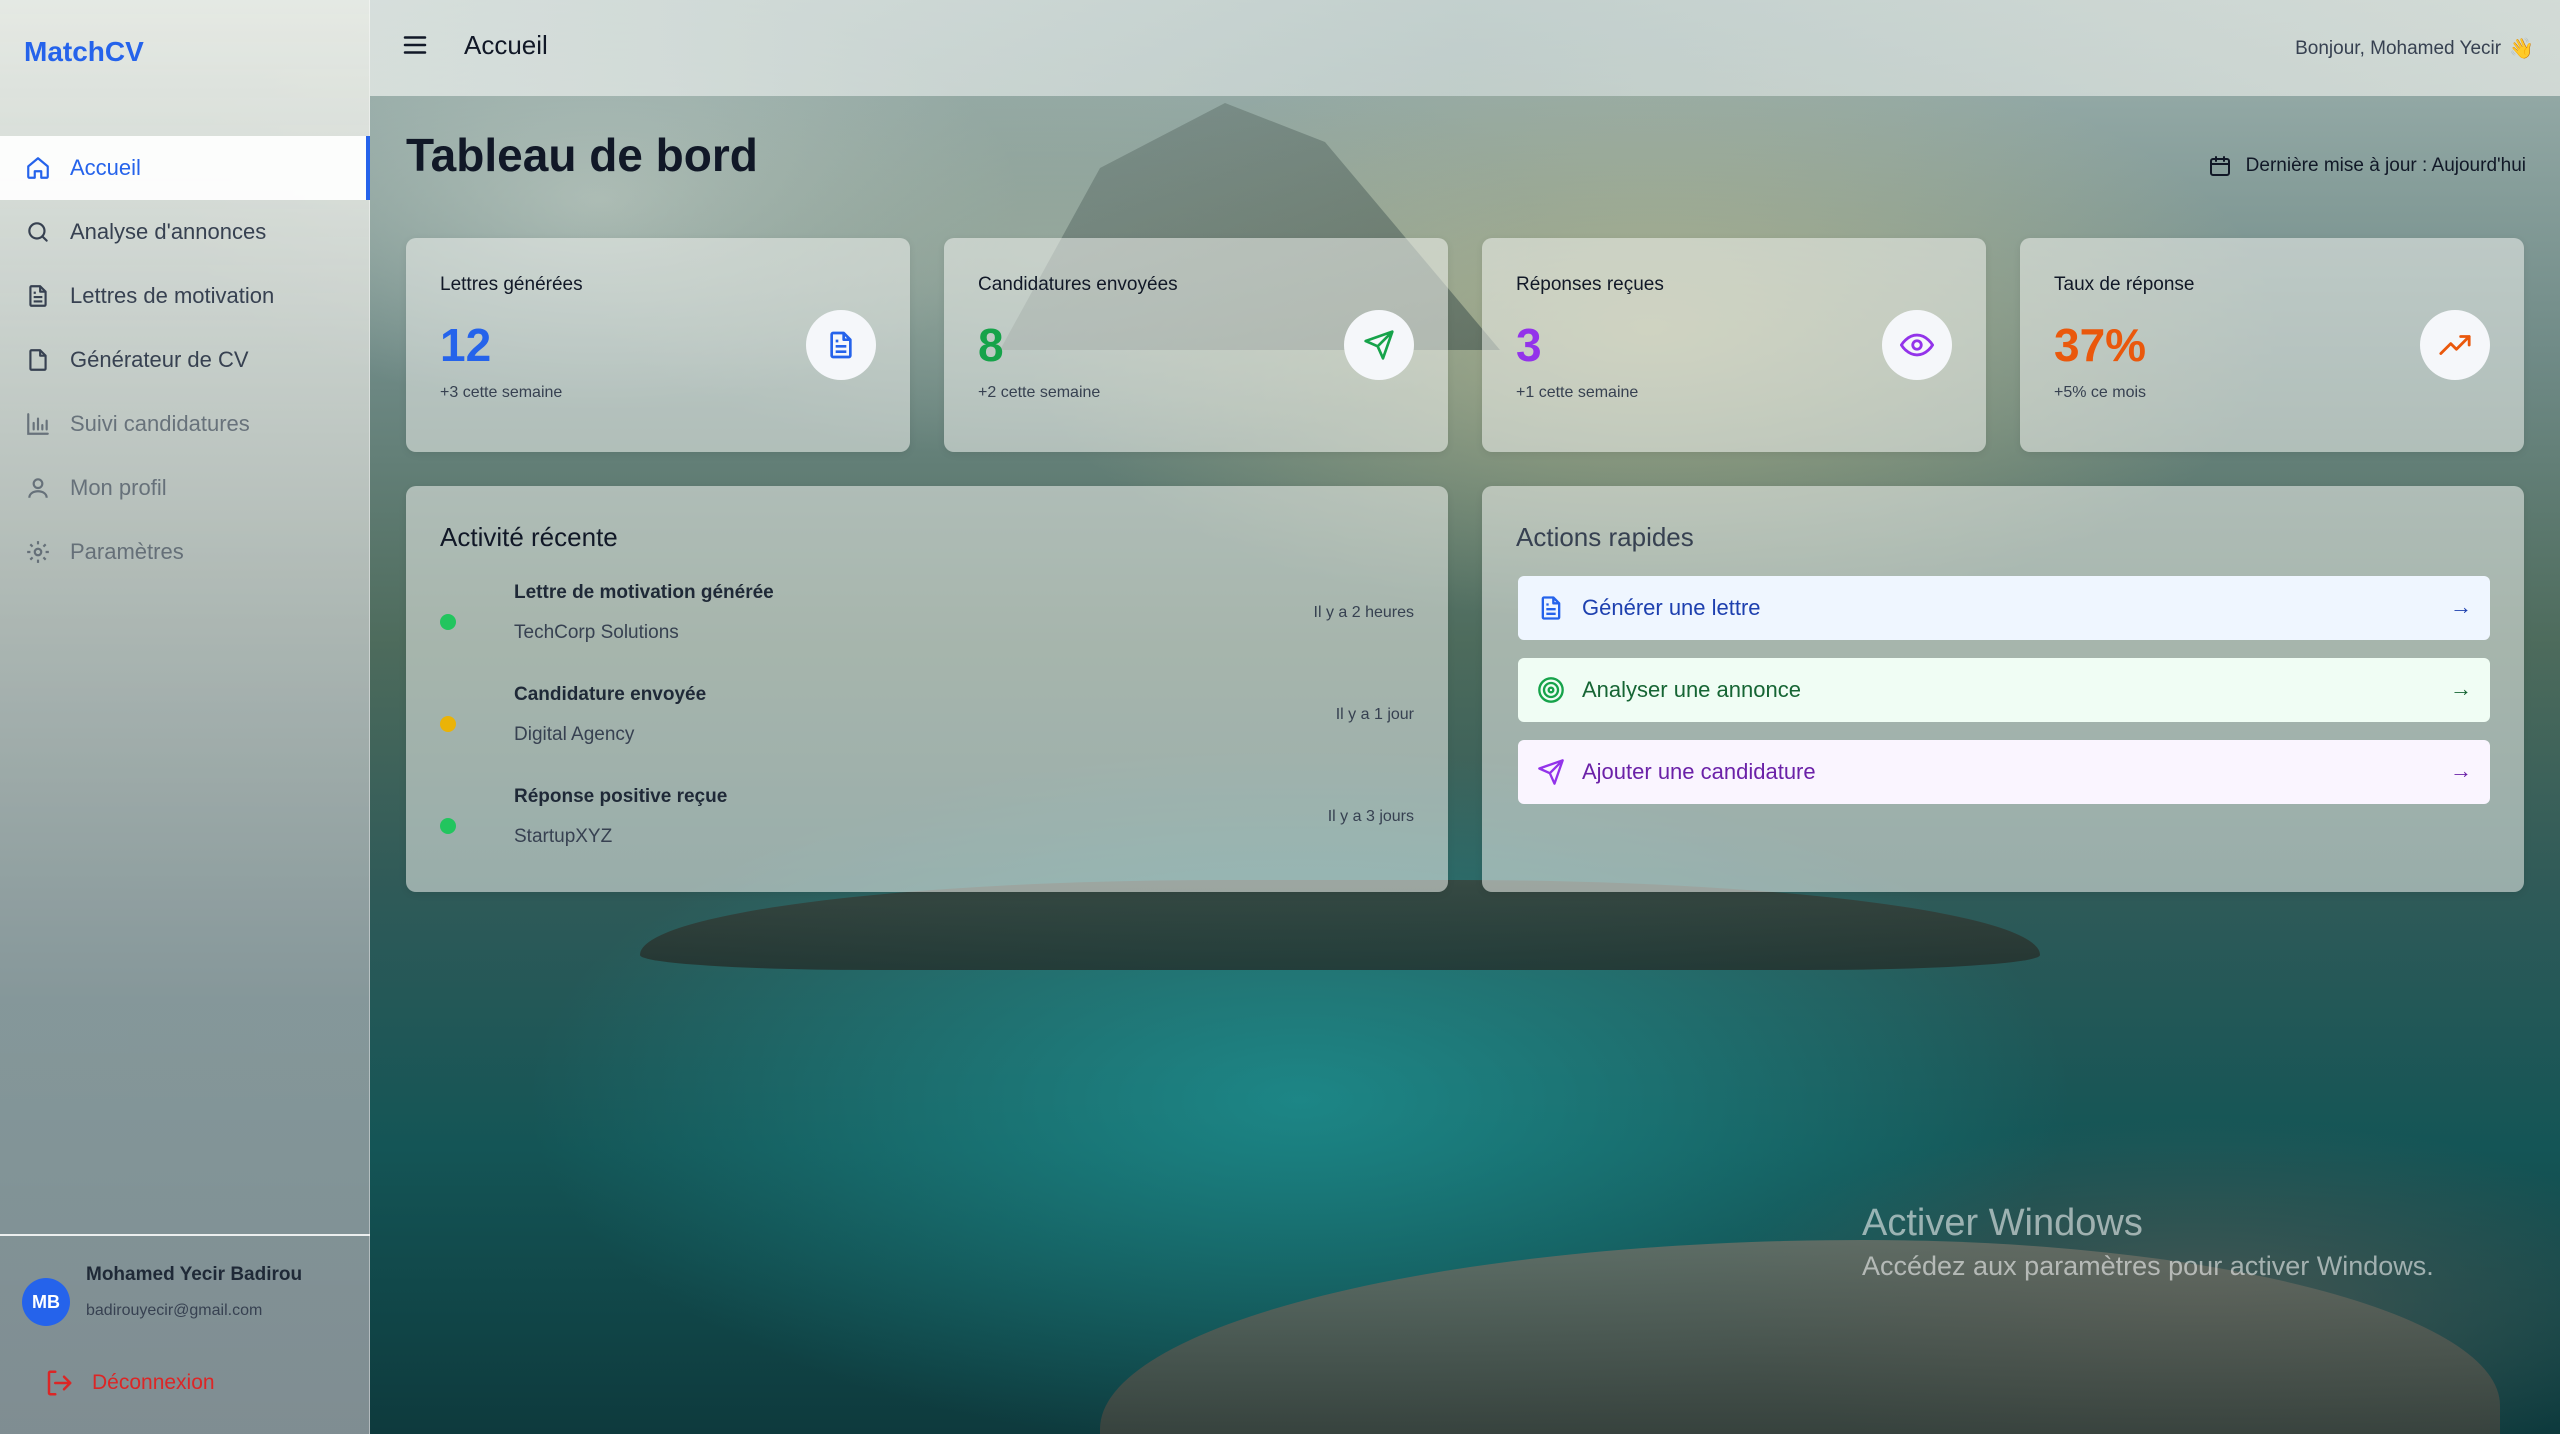  Describe the element at coordinates (415, 45) in the screenshot. I see `menu-icon` at that location.